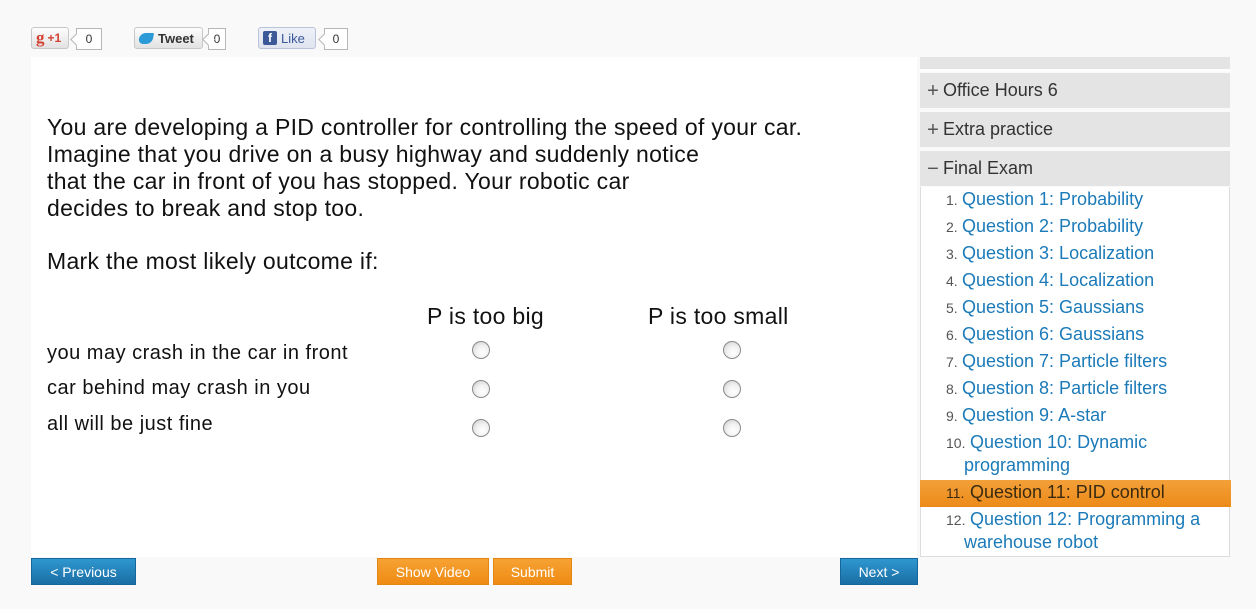 This screenshot has width=1256, height=609. Describe the element at coordinates (83, 571) in the screenshot. I see `previous-button: < Previous` at that location.